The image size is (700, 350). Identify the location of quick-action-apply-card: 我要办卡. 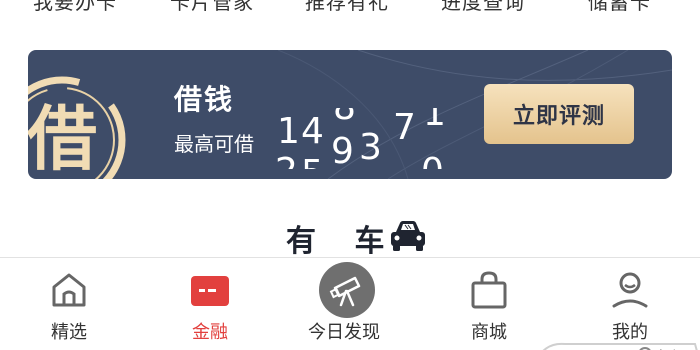
(75, 7).